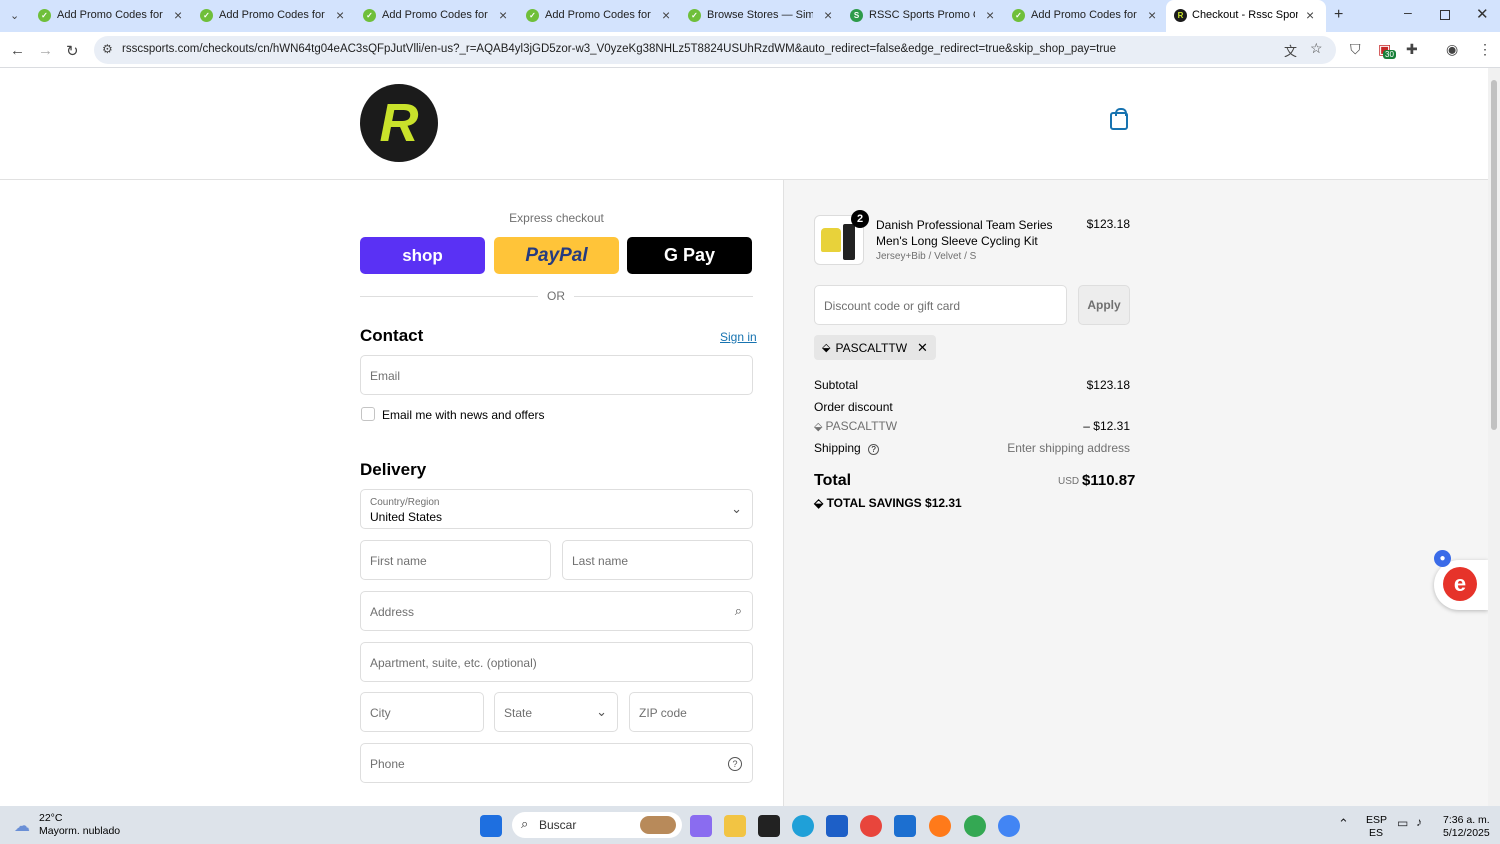 This screenshot has width=1500, height=844. What do you see at coordinates (1442, 558) in the screenshot?
I see `user-badge-icon: ●` at bounding box center [1442, 558].